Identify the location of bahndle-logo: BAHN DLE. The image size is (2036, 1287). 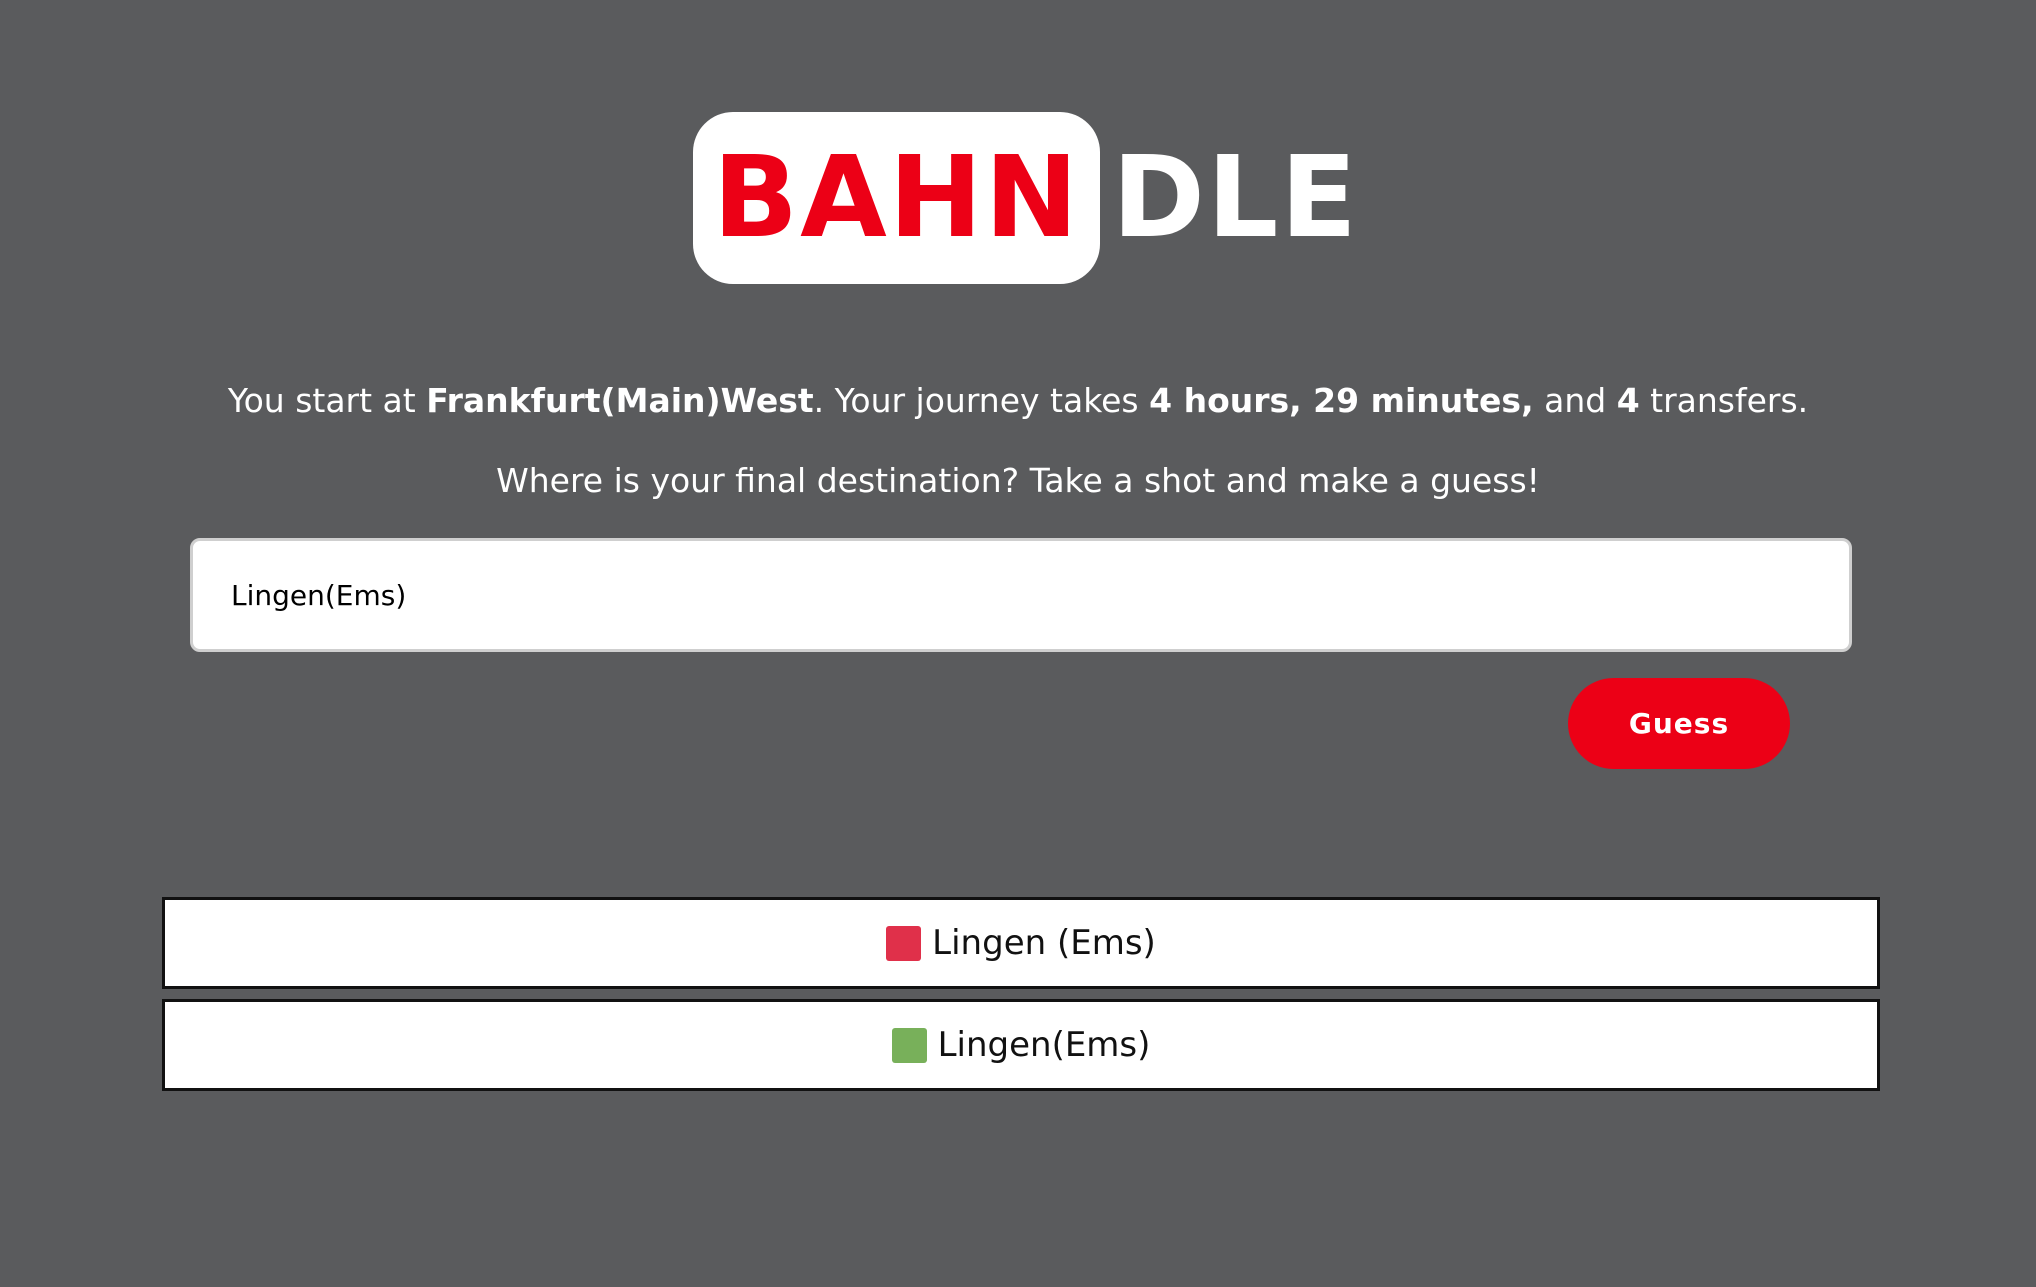
(1026, 198).